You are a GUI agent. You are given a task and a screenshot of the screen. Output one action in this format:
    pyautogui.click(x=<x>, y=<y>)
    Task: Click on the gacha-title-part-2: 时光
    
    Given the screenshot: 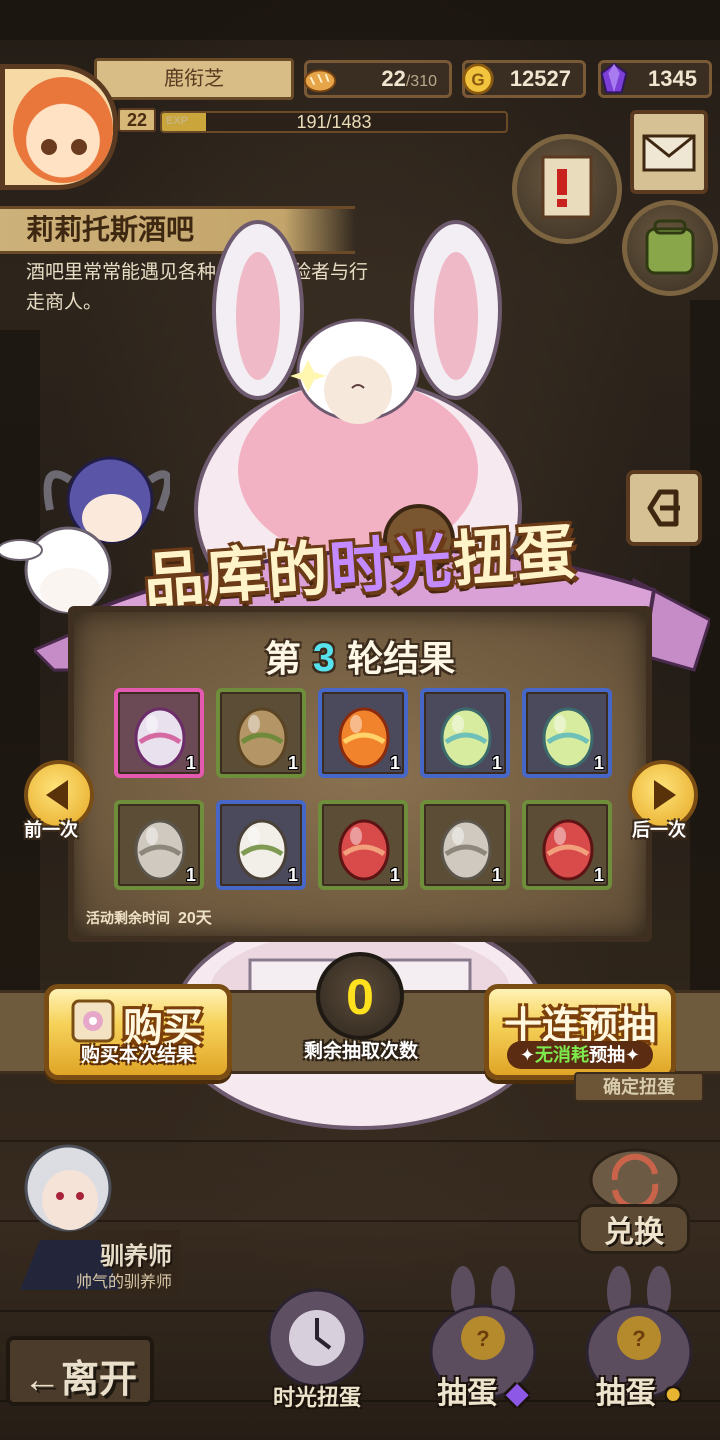 What is the action you would take?
    pyautogui.click(x=391, y=564)
    